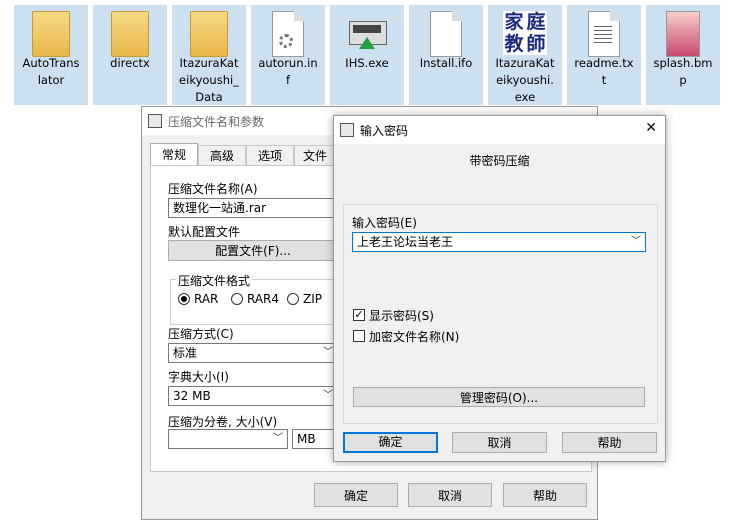  What do you see at coordinates (288, 71) in the screenshot?
I see `file-label: autorun.in f` at bounding box center [288, 71].